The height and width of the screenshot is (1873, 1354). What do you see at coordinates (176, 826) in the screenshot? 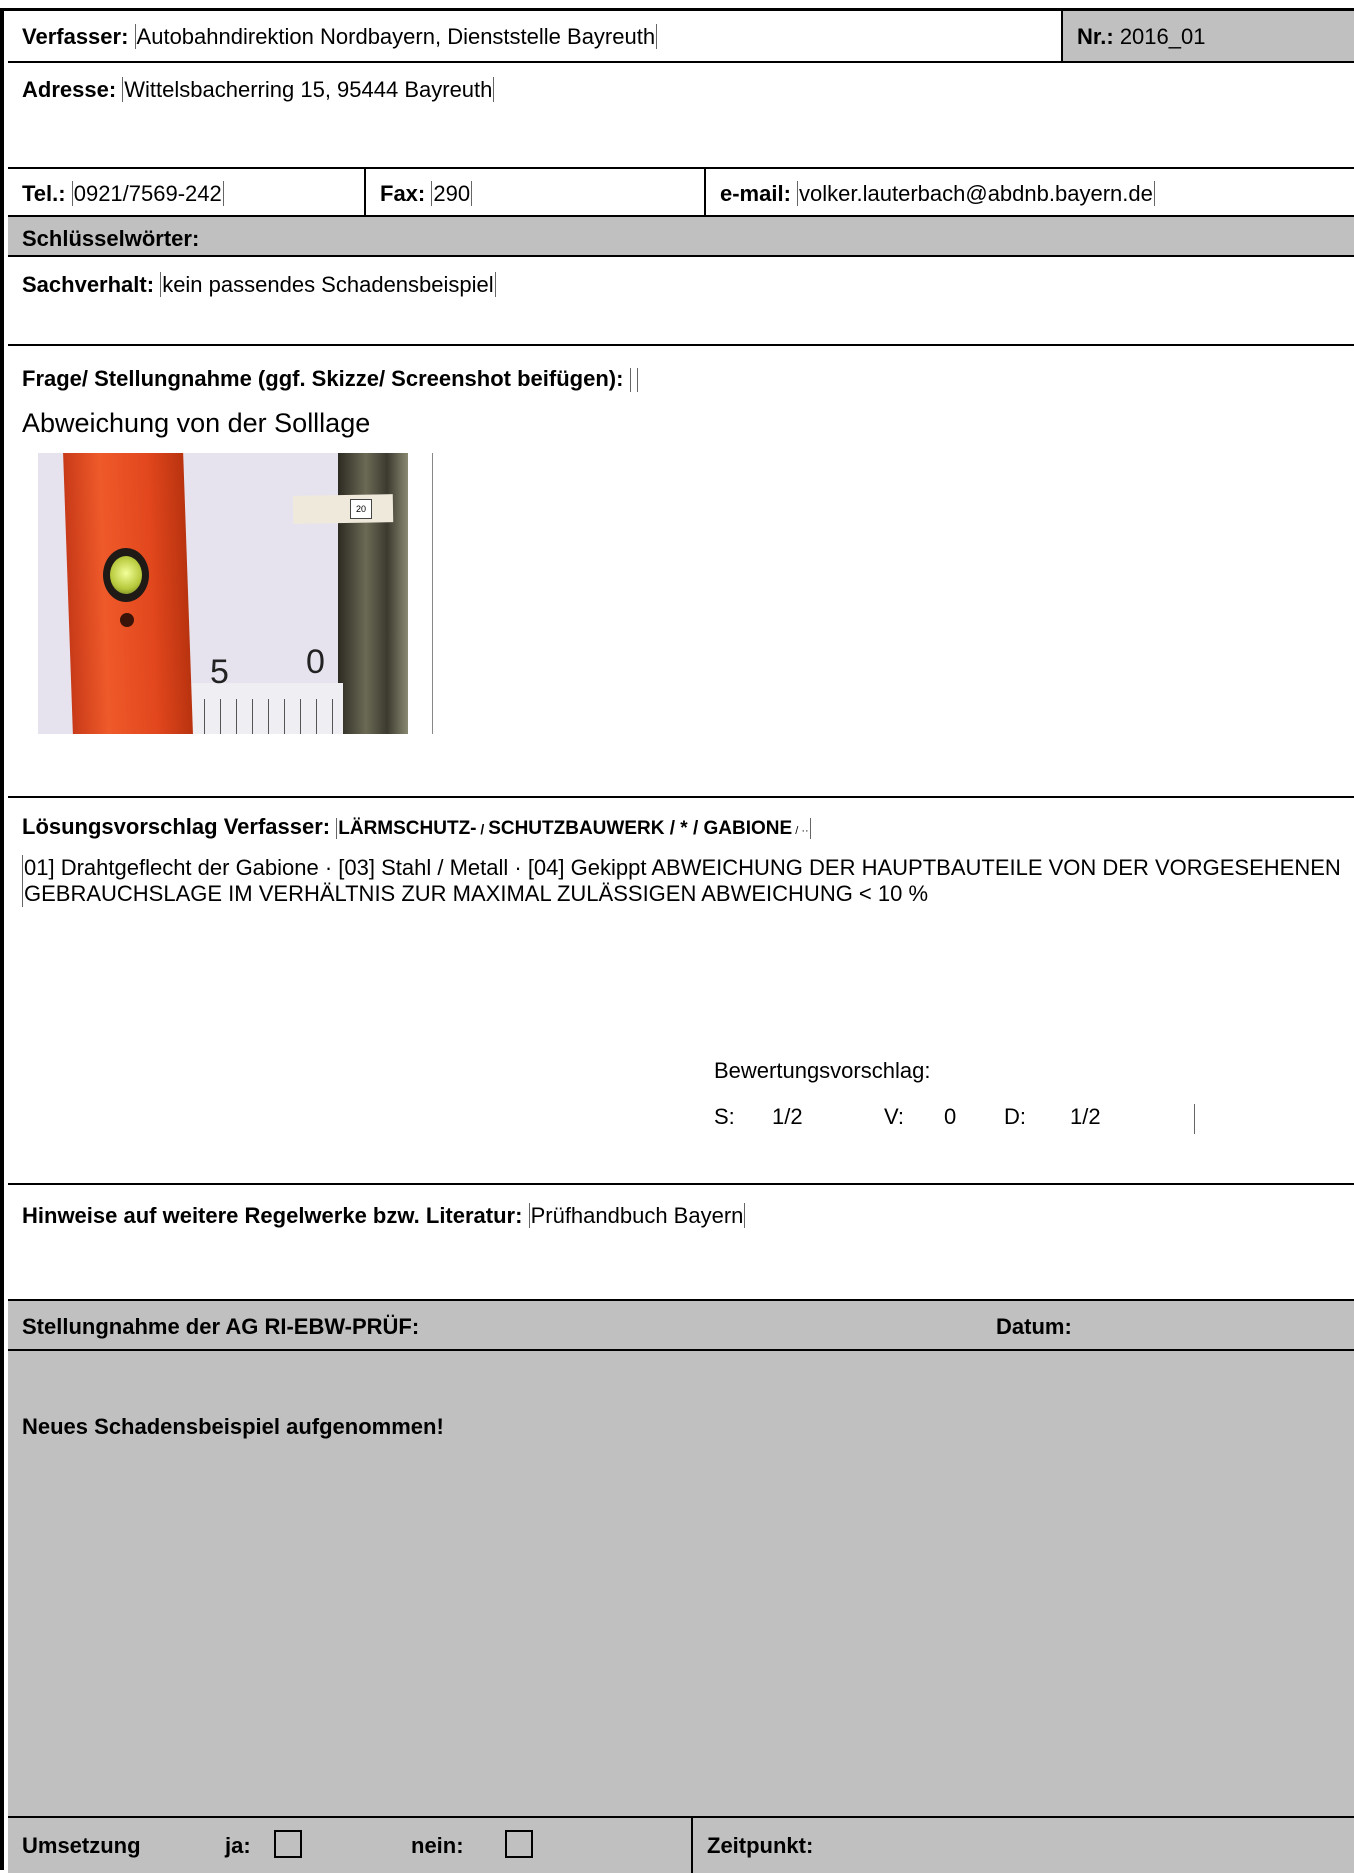
I see `loesung-label: Lösungsvorschlag Verfasser:` at bounding box center [176, 826].